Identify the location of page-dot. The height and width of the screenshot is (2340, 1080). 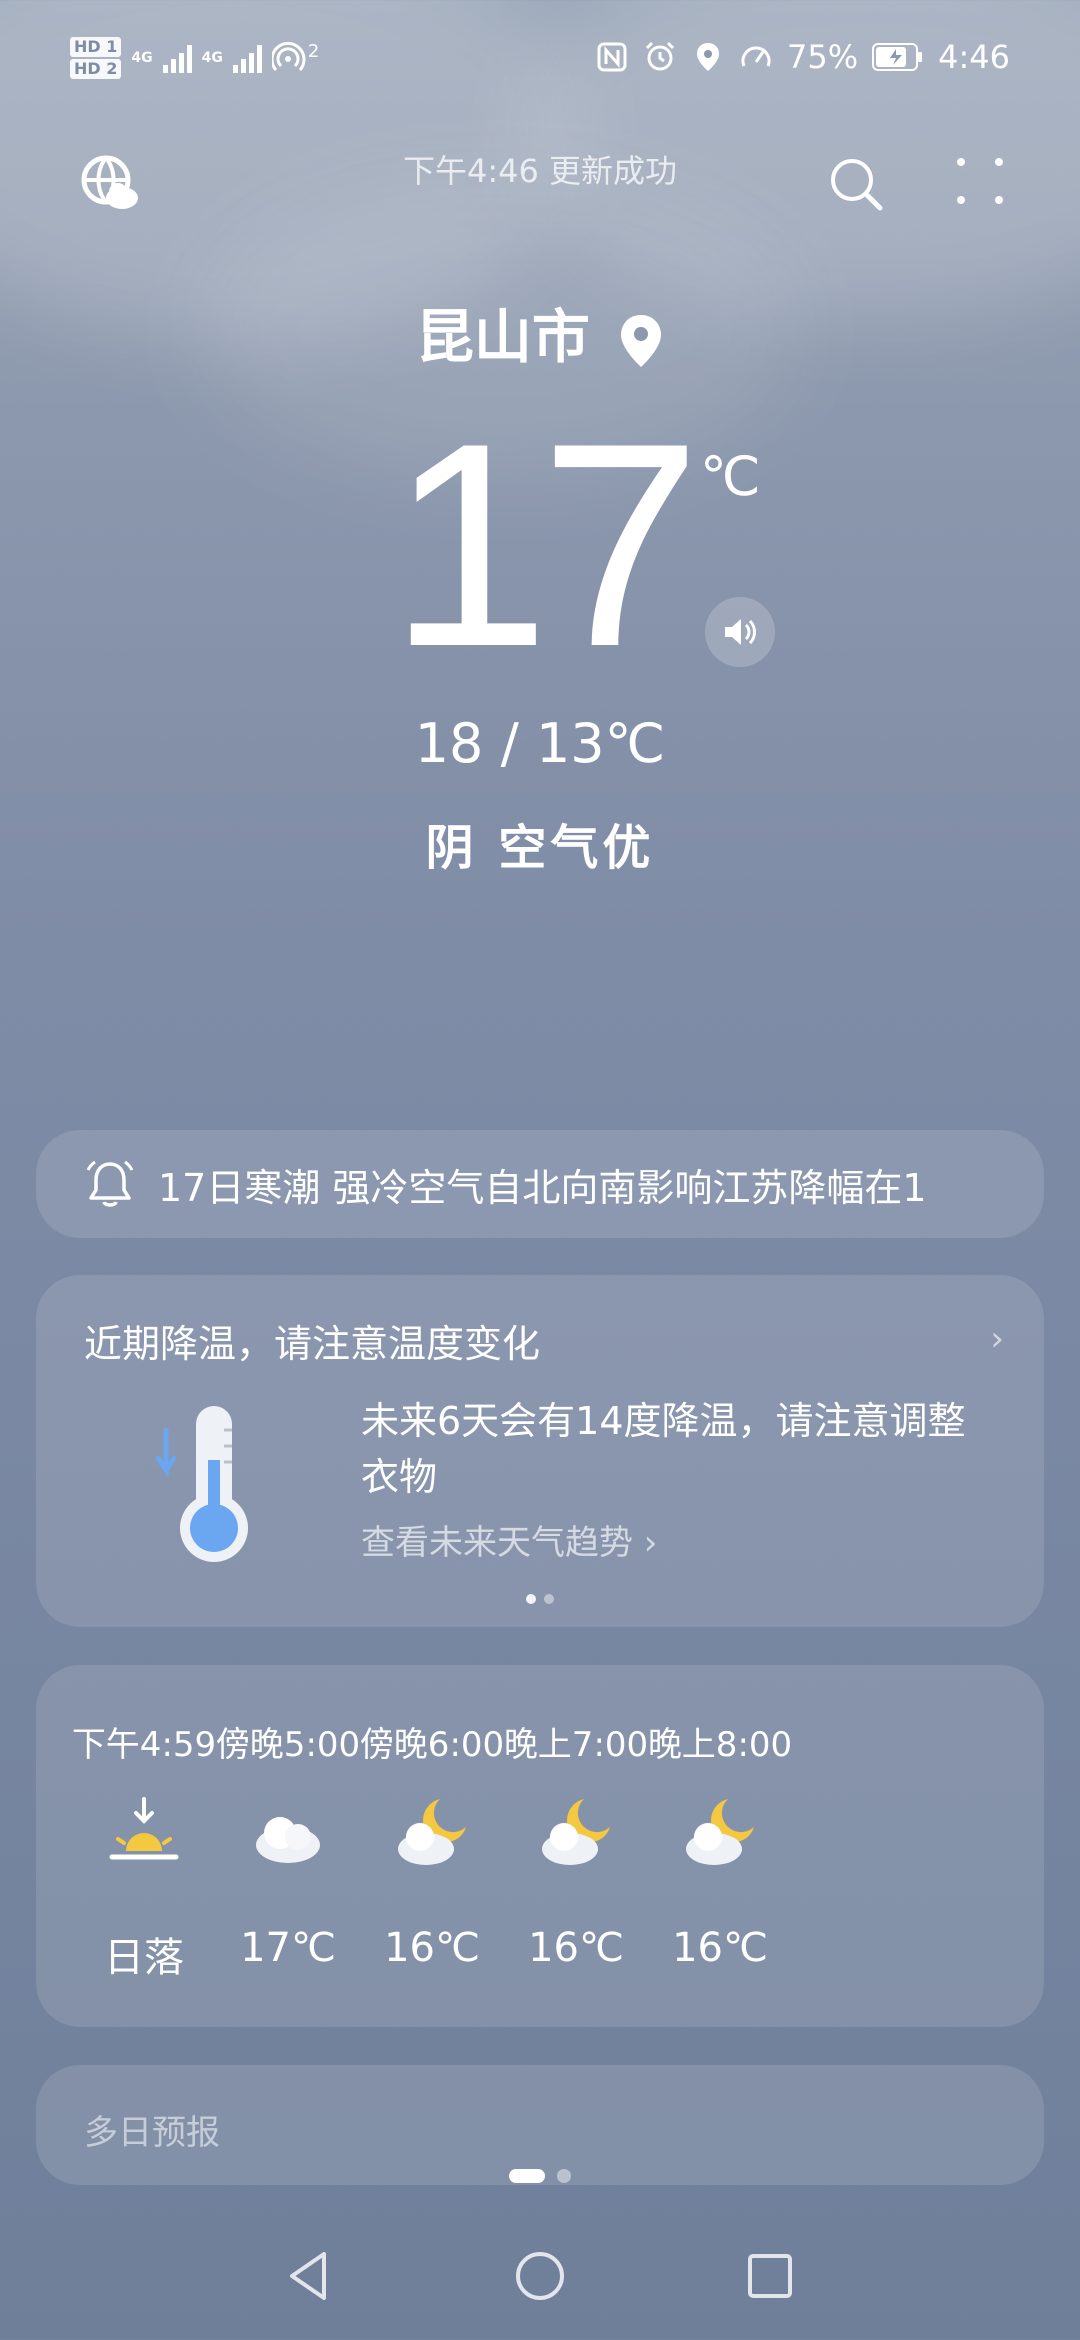
(564, 2175).